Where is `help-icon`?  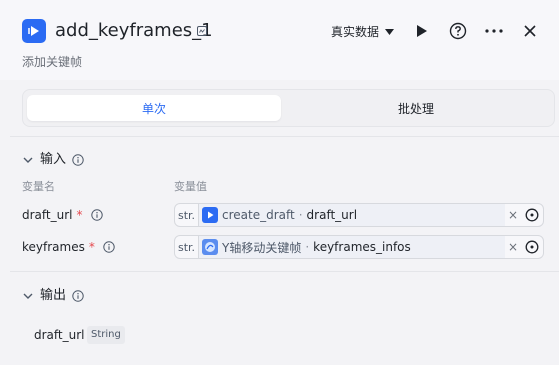 help-icon is located at coordinates (458, 31).